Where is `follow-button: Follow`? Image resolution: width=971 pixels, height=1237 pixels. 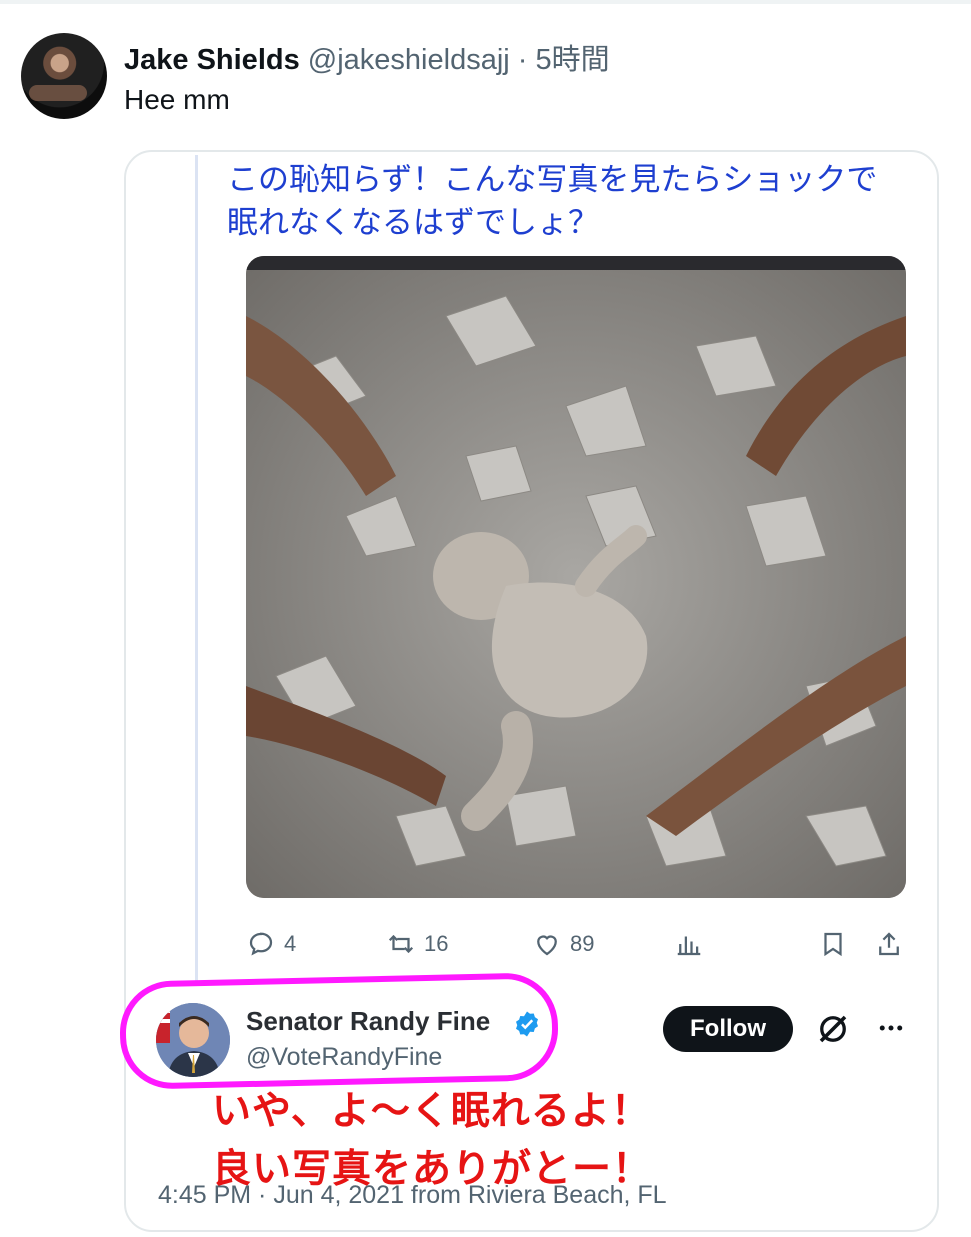 follow-button: Follow is located at coordinates (728, 1029).